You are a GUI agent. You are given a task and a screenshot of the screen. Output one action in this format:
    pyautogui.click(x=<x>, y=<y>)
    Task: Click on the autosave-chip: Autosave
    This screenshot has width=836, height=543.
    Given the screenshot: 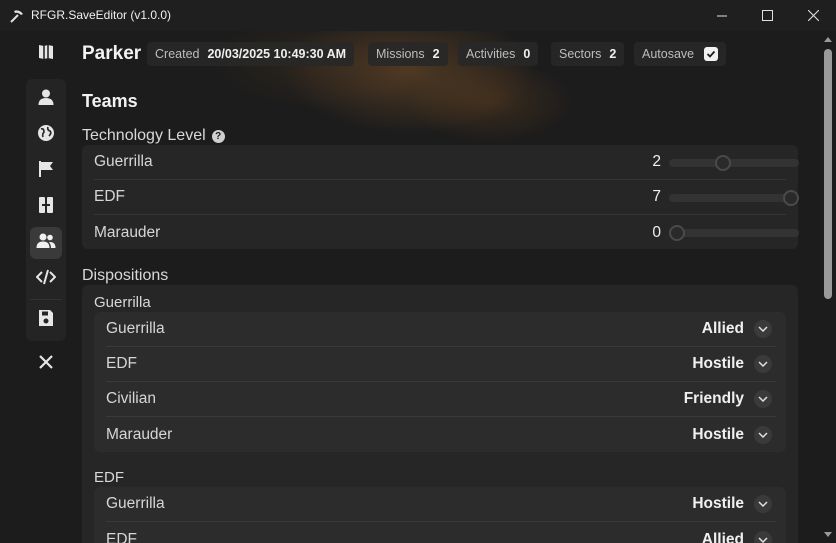 What is the action you would take?
    pyautogui.click(x=680, y=54)
    